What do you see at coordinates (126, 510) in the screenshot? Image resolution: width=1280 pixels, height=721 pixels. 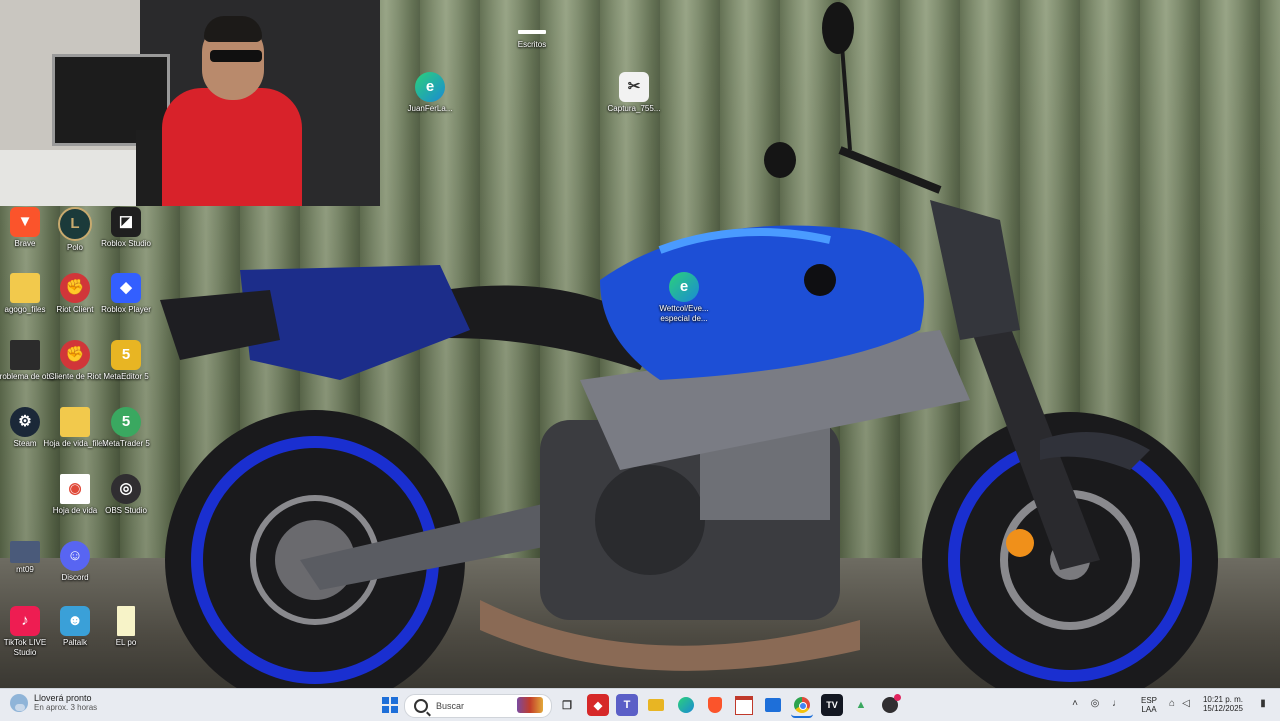 I see `desktop-icon-label: OBS Studio` at bounding box center [126, 510].